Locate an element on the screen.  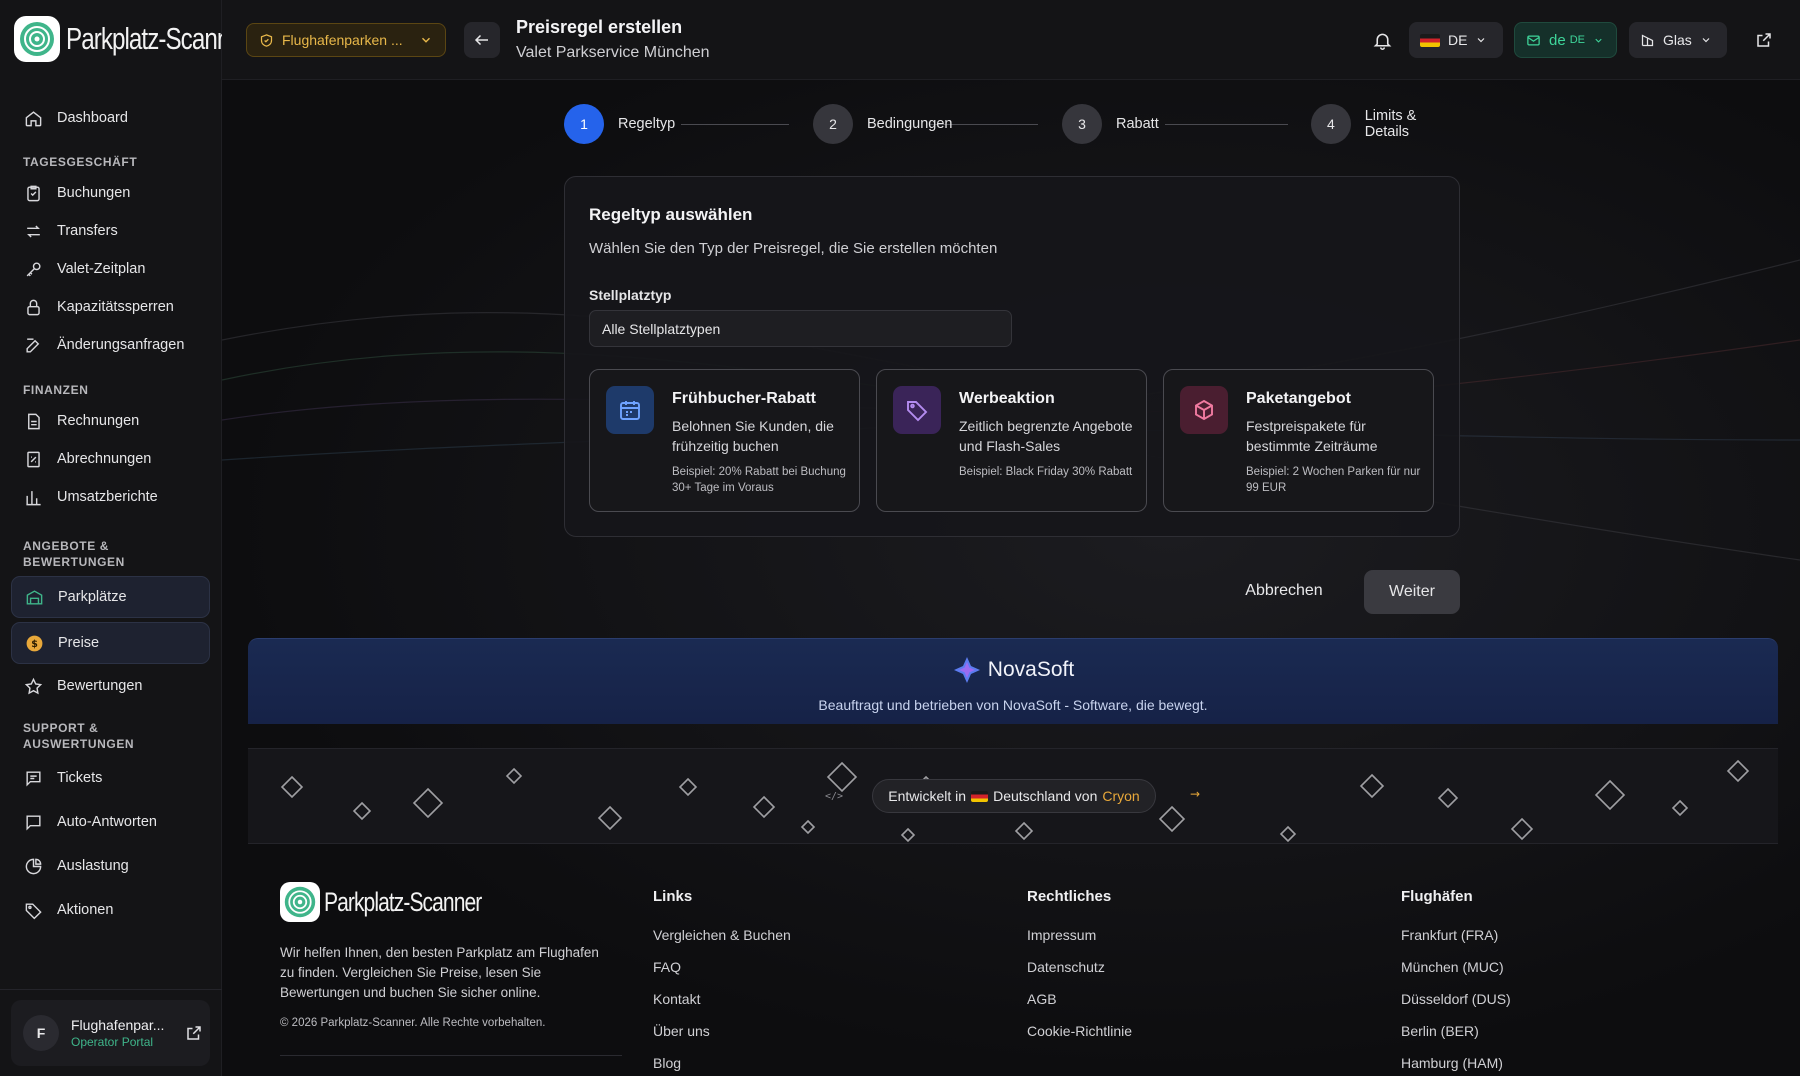
open-external-button is located at coordinates (1764, 40).